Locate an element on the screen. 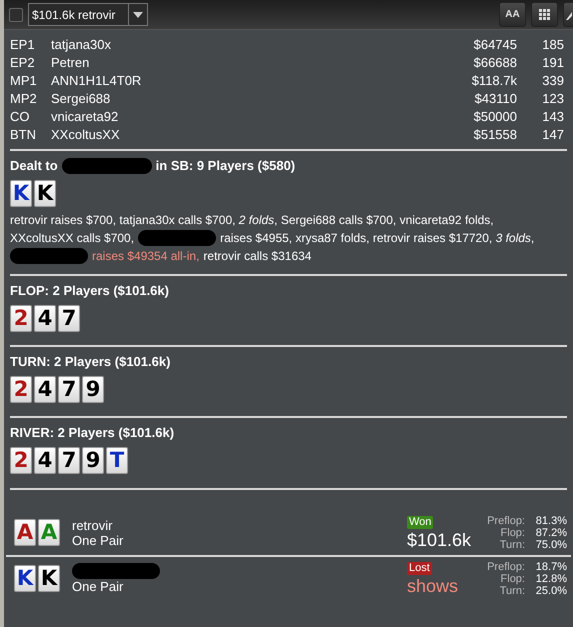 This screenshot has height=627, width=573. action-text: XXcoltusXX calls $700, is located at coordinates (72, 238).